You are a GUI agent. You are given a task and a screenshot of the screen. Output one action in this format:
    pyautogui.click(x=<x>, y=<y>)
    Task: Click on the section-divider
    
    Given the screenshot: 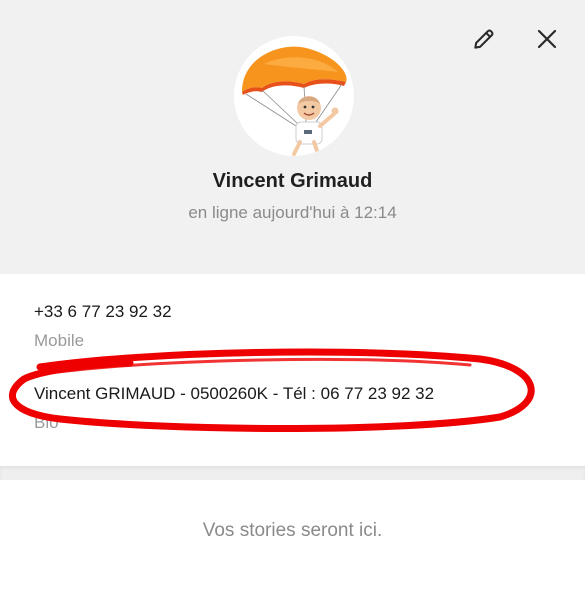 What is the action you would take?
    pyautogui.click(x=292, y=473)
    